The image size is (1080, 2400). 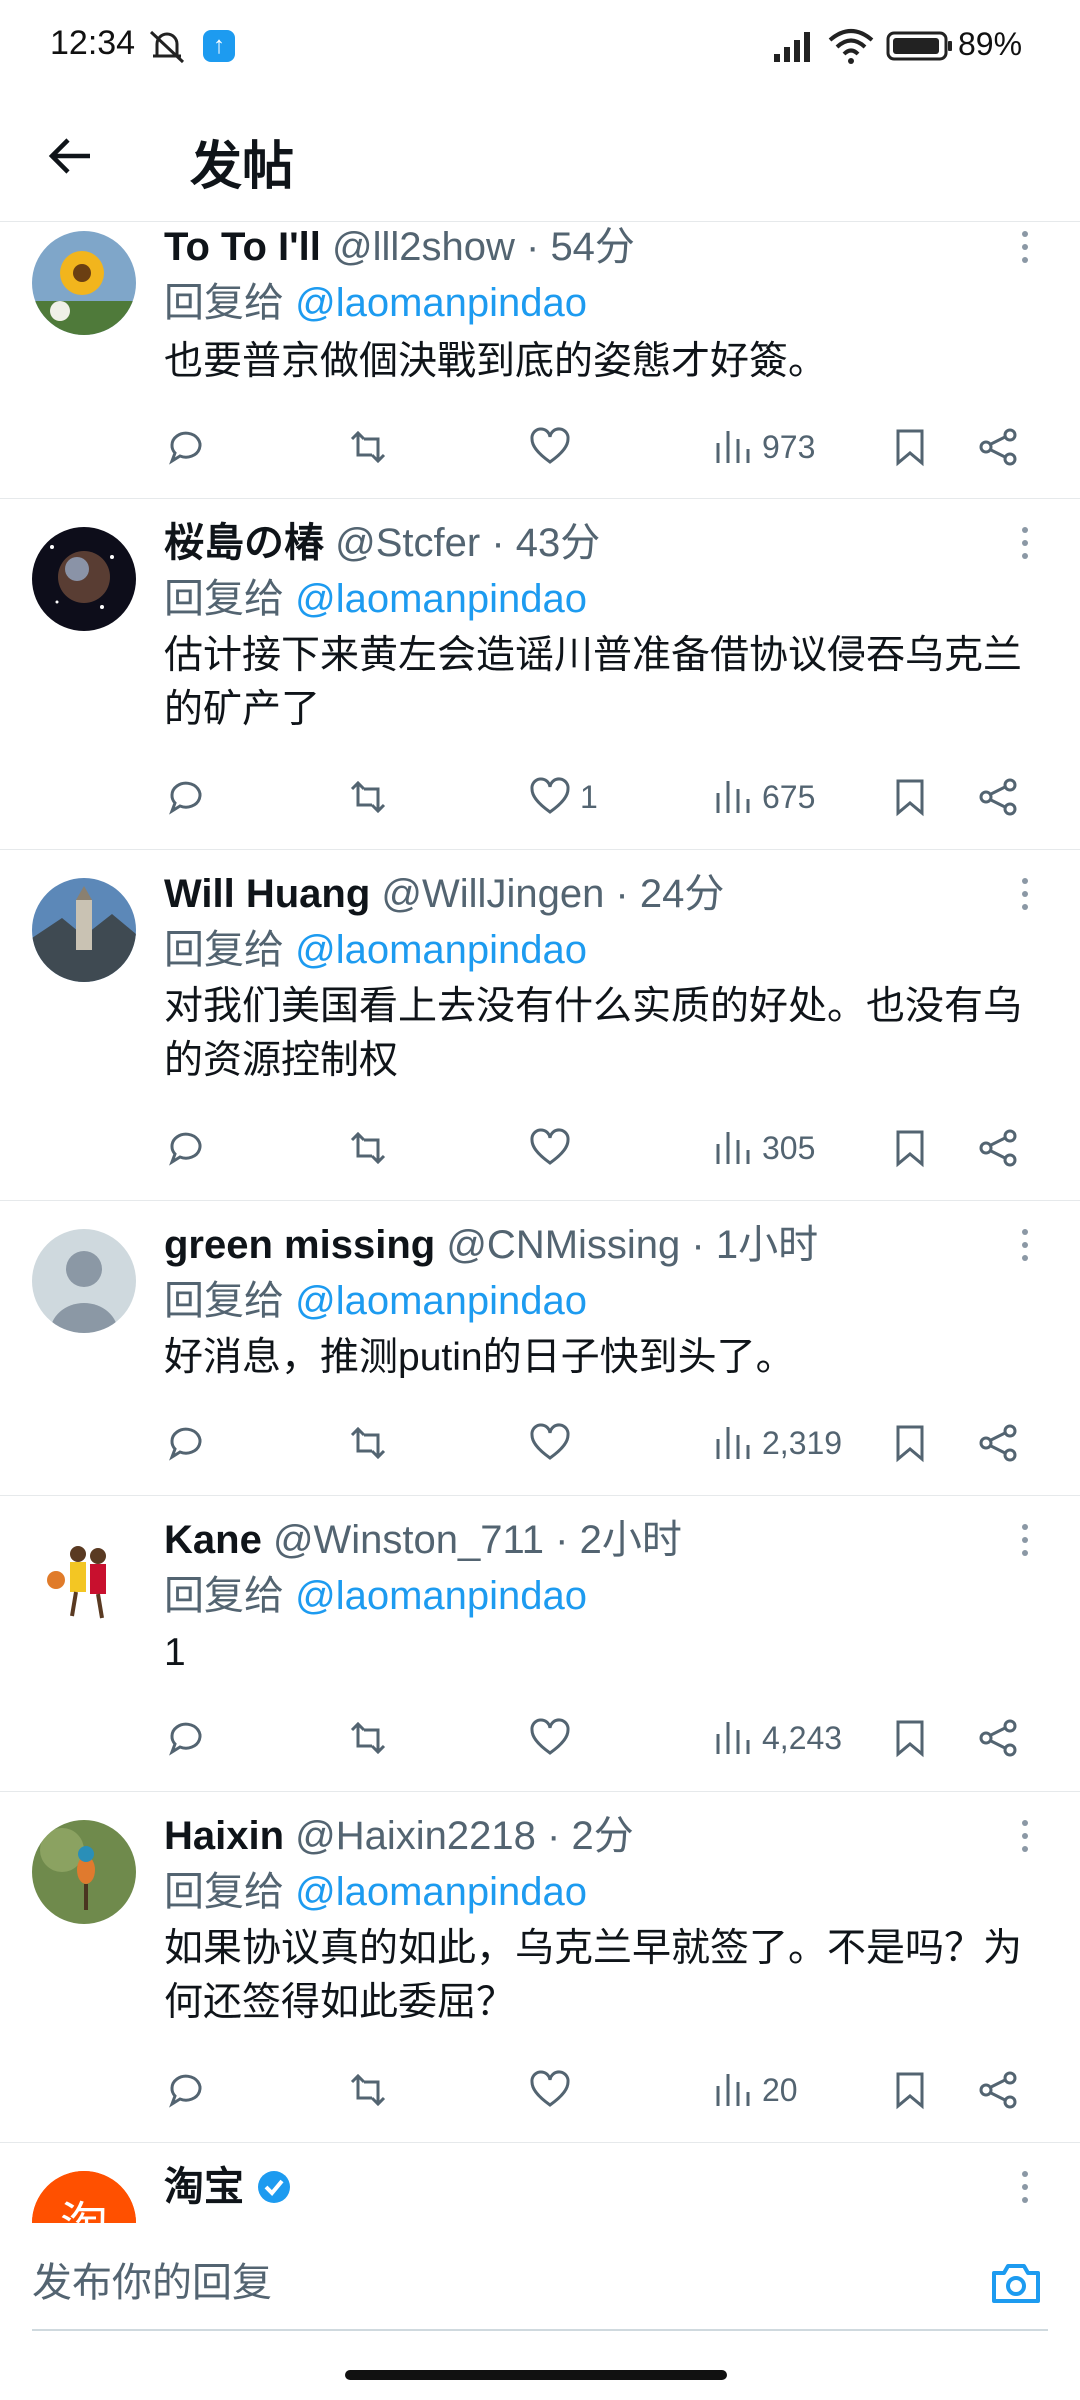 What do you see at coordinates (267, 894) in the screenshot?
I see `display-name: Will Huang` at bounding box center [267, 894].